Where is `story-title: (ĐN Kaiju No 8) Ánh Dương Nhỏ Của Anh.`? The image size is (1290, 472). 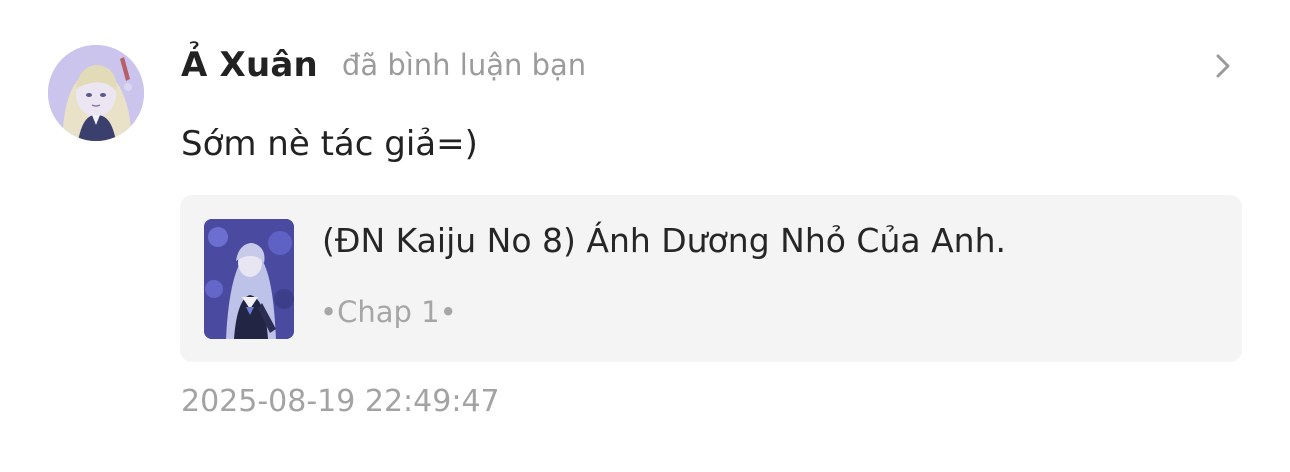 story-title: (ĐN Kaiju No 8) Ánh Dương Nhỏ Của Anh. is located at coordinates (664, 240).